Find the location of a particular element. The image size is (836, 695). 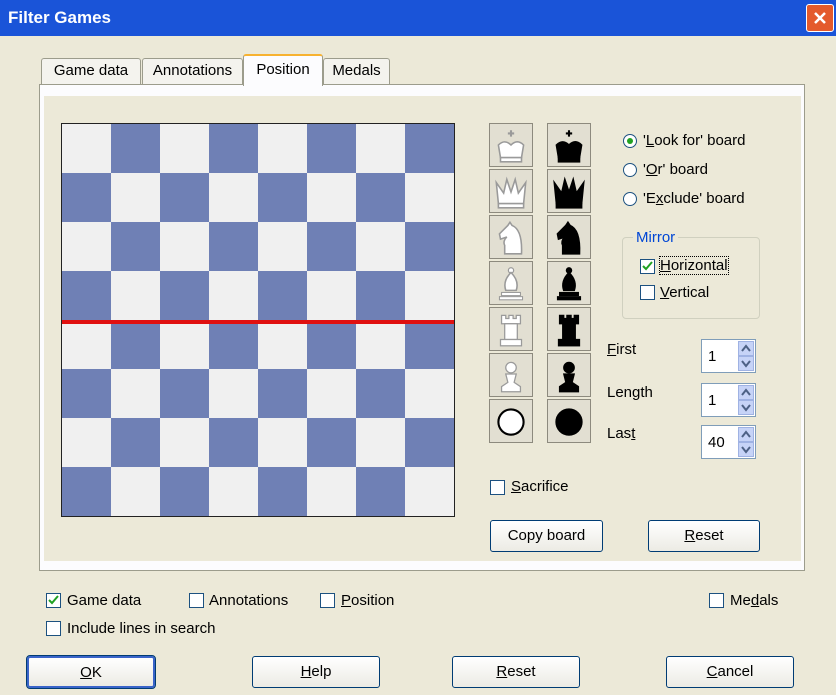

board-square-c2 is located at coordinates (184, 442).